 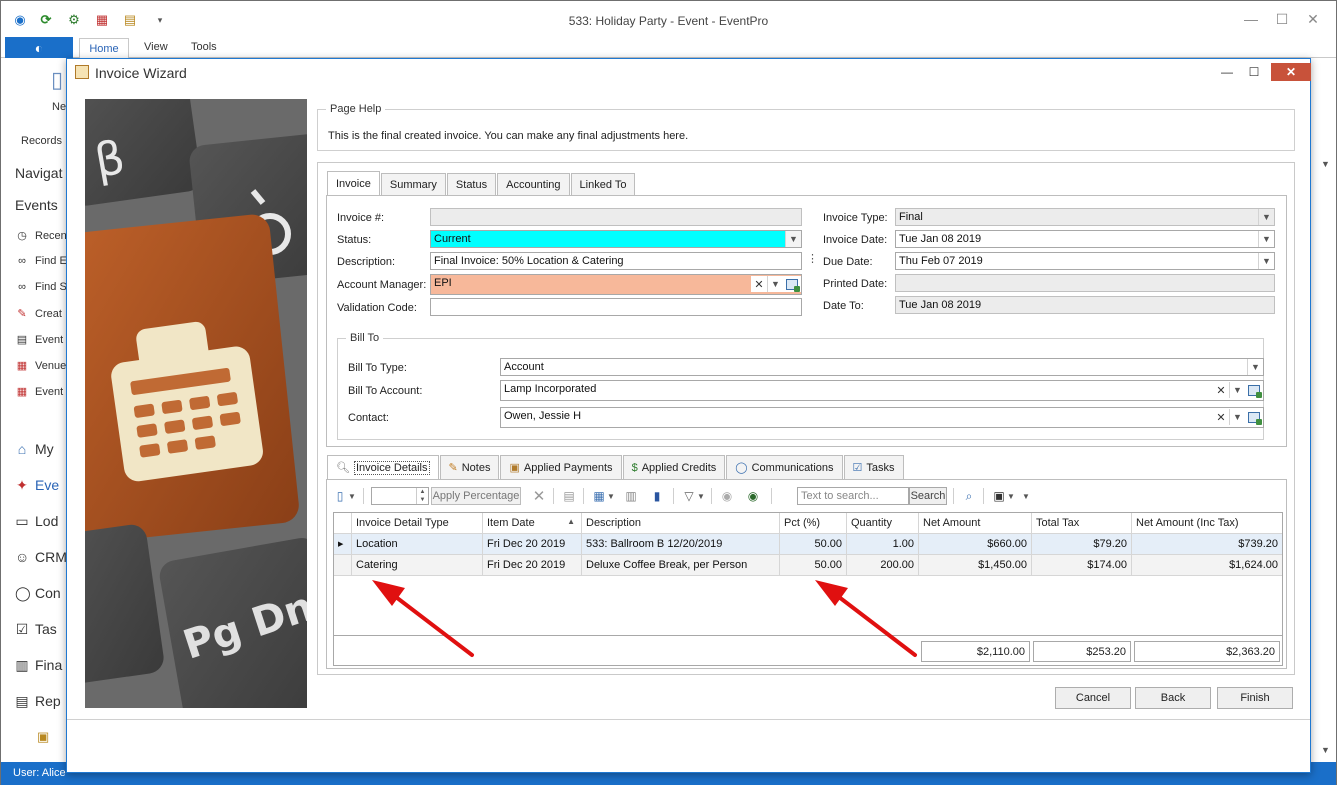 What do you see at coordinates (413, 184) in the screenshot?
I see `tab-summary: Summary` at bounding box center [413, 184].